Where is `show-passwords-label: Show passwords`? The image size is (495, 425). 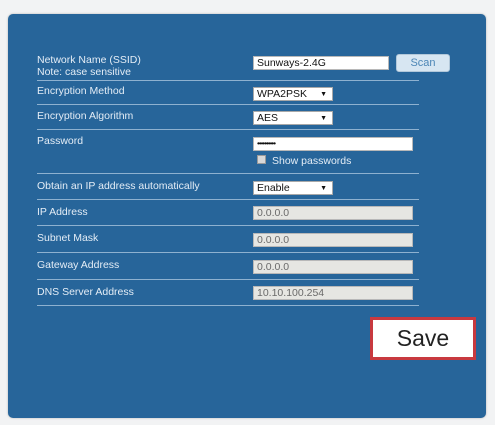 show-passwords-label: Show passwords is located at coordinates (312, 161).